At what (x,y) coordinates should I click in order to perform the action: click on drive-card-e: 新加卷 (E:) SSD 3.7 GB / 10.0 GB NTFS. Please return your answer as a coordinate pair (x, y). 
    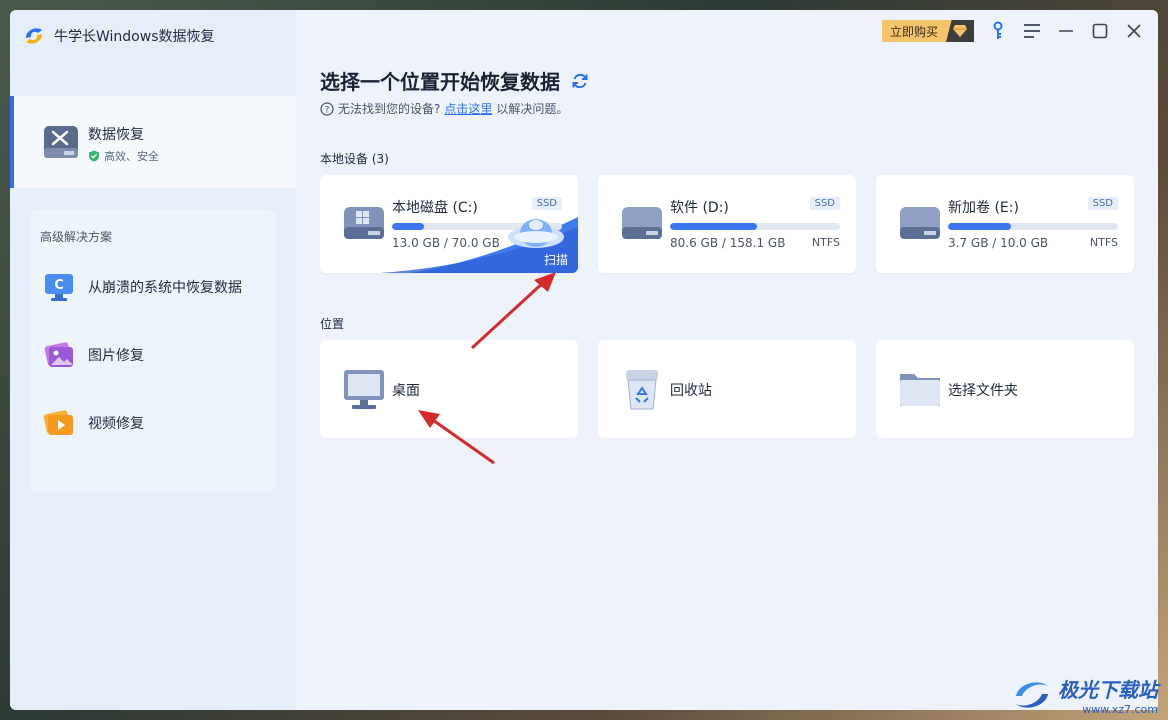
    Looking at the image, I should click on (1005, 224).